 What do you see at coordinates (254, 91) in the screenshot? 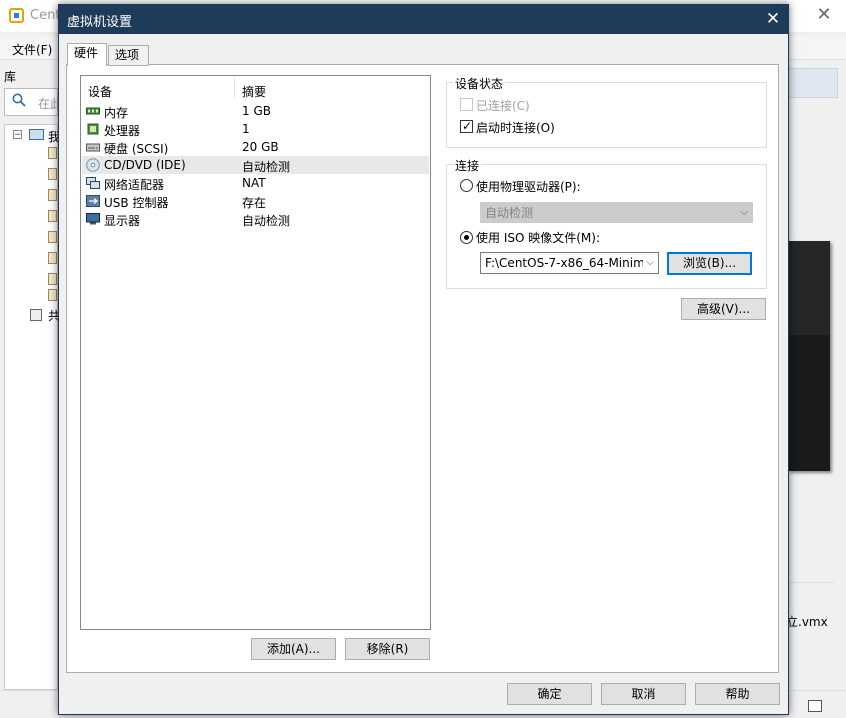
I see `column-header-summary: 摘要` at bounding box center [254, 91].